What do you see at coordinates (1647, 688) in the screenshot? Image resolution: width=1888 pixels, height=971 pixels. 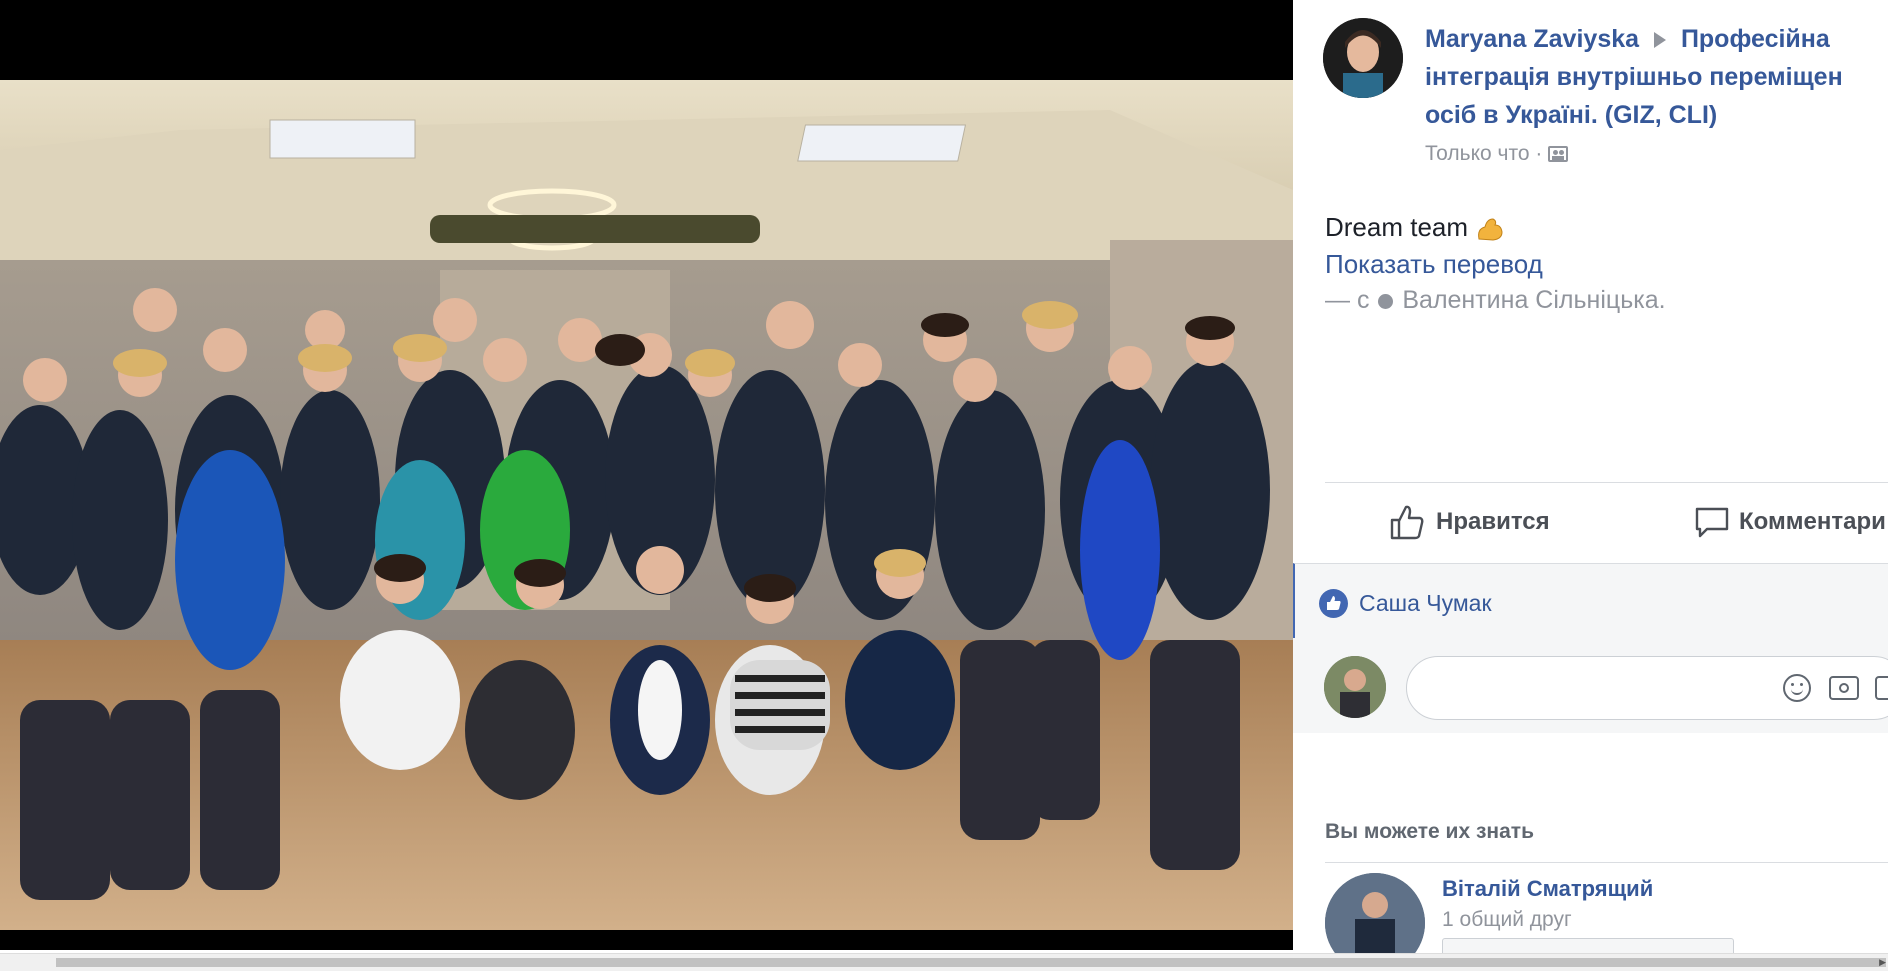 I see `comment-input` at bounding box center [1647, 688].